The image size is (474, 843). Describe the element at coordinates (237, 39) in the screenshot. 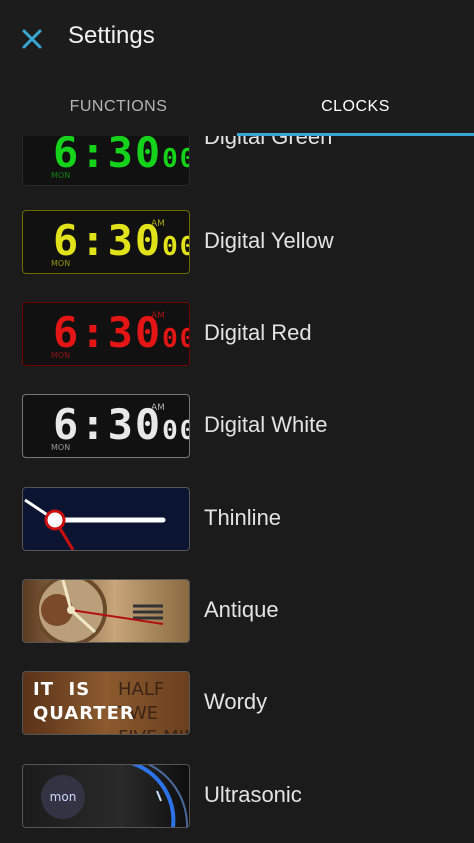

I see `app-bar: Settings` at that location.